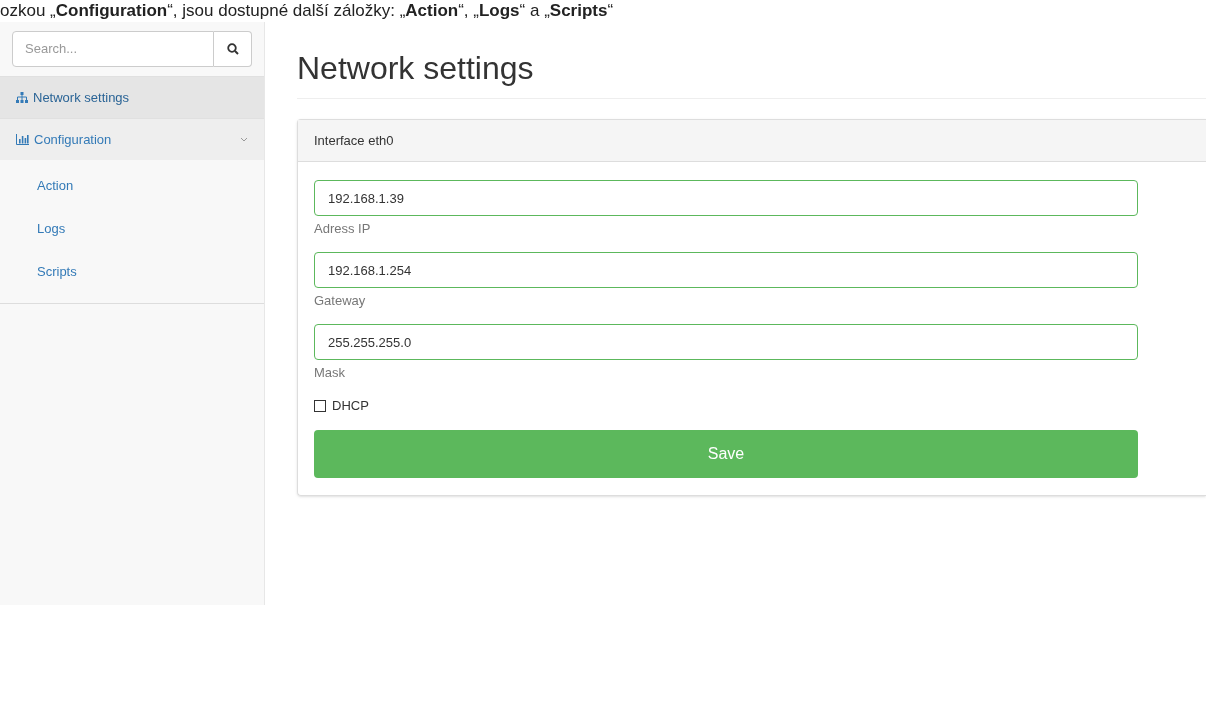 This screenshot has height=702, width=1206. I want to click on sidebar-item: Network settings, so click(132, 97).